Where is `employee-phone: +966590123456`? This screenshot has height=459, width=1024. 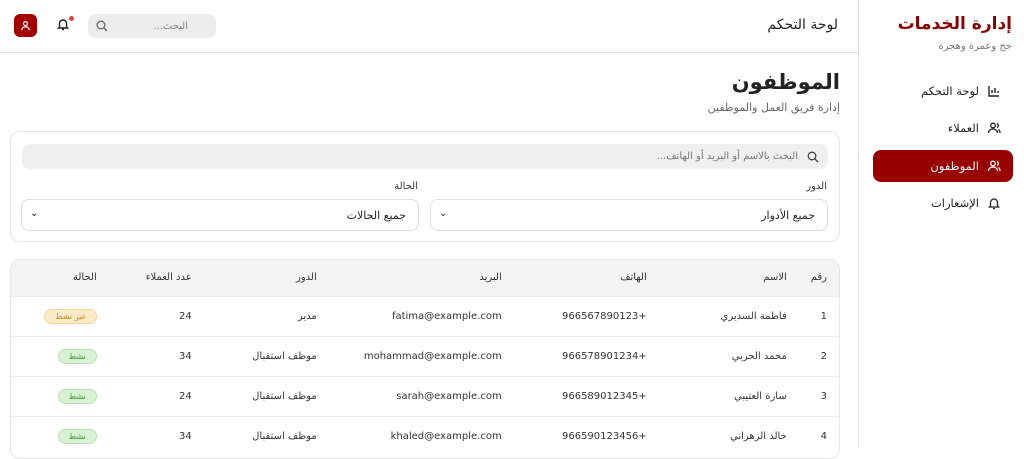 employee-phone: +966590123456 is located at coordinates (586, 435).